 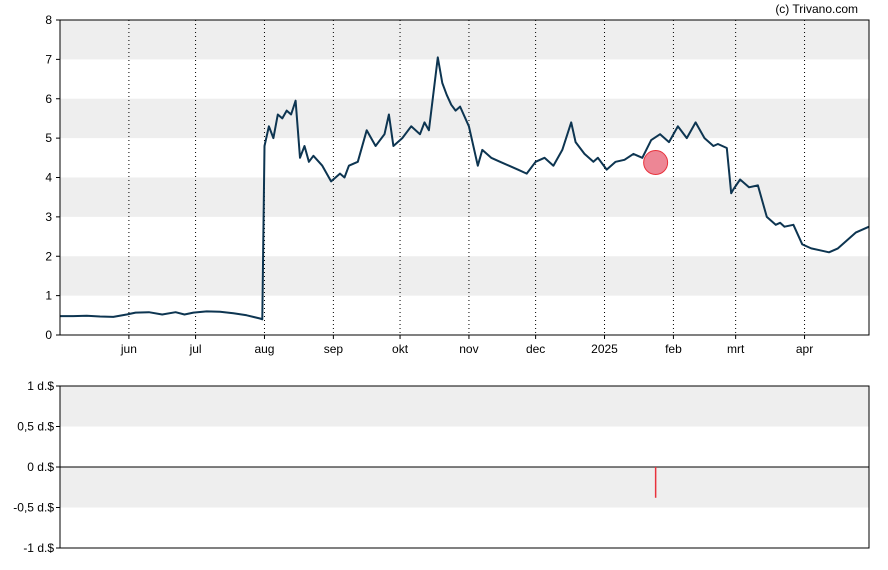 What do you see at coordinates (33, 508) in the screenshot?
I see `dividend-y-tick-label: -0,5 d.$` at bounding box center [33, 508].